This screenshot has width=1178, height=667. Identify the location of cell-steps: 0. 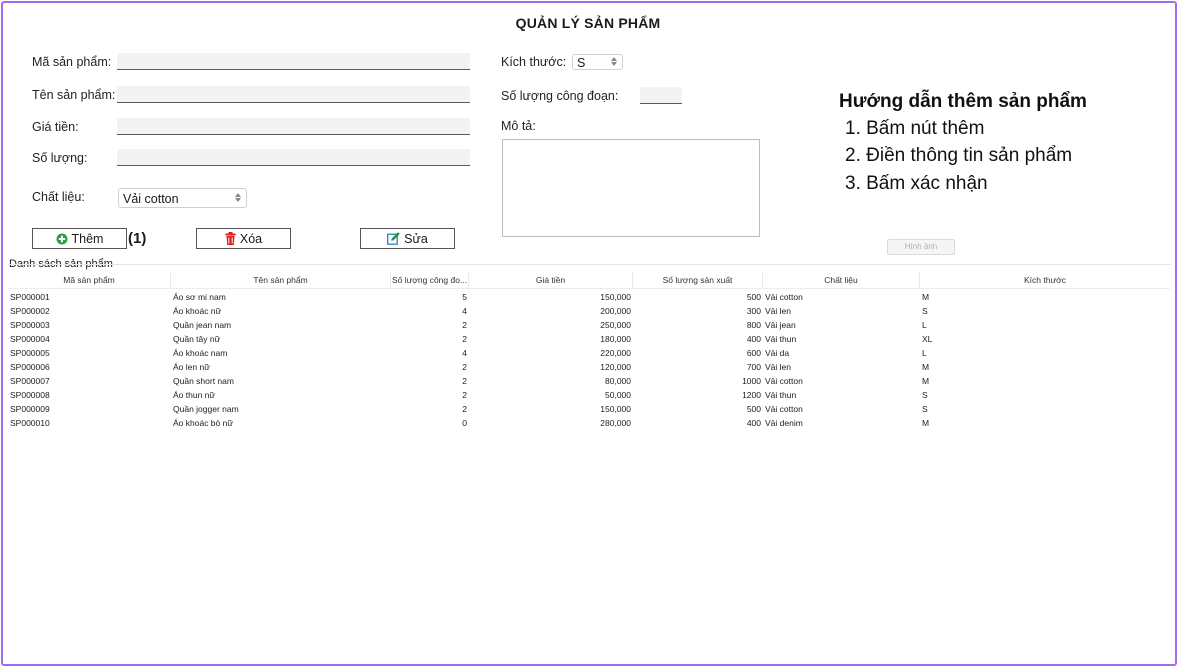
(464, 423).